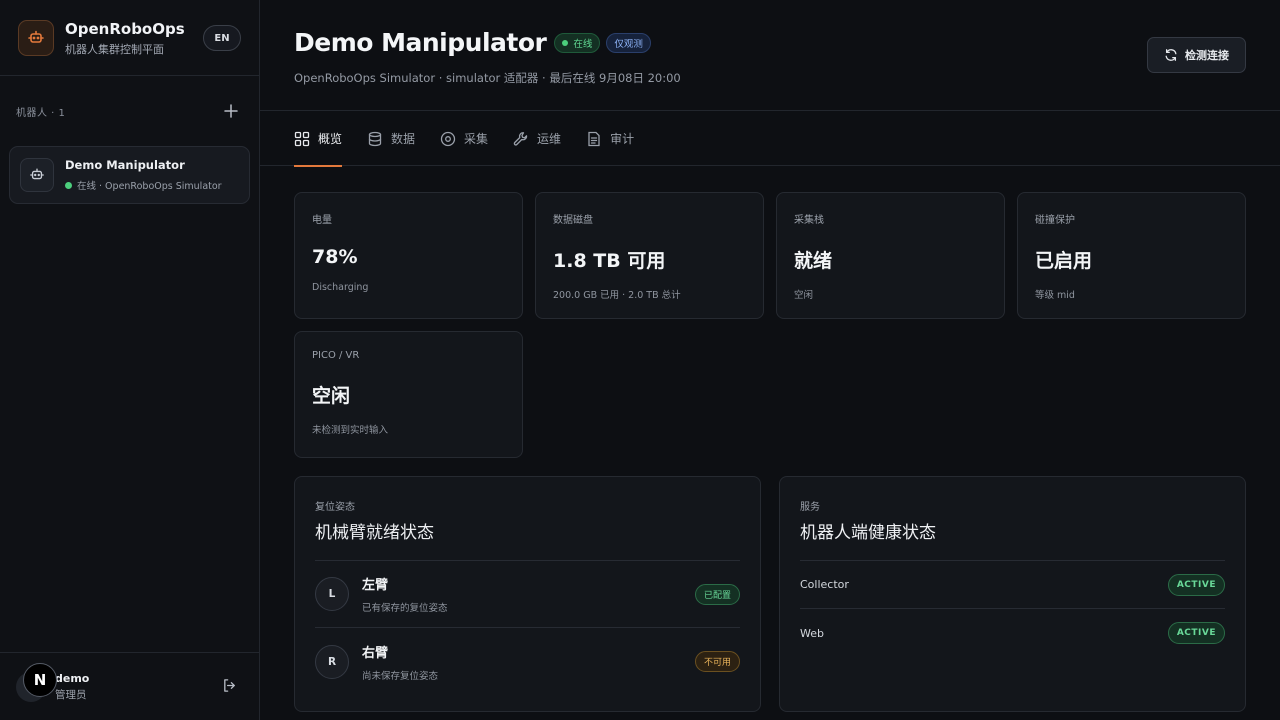 The height and width of the screenshot is (720, 1280). Describe the element at coordinates (594, 138) in the screenshot. I see `document-icon` at that location.